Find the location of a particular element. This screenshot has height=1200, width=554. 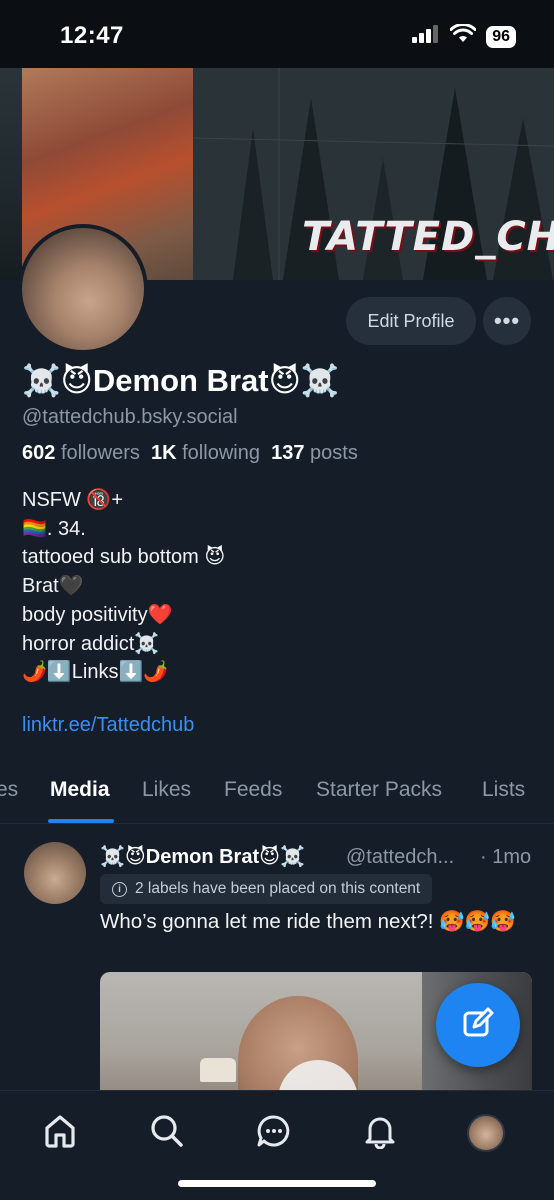

nav-chat is located at coordinates (274, 1133).